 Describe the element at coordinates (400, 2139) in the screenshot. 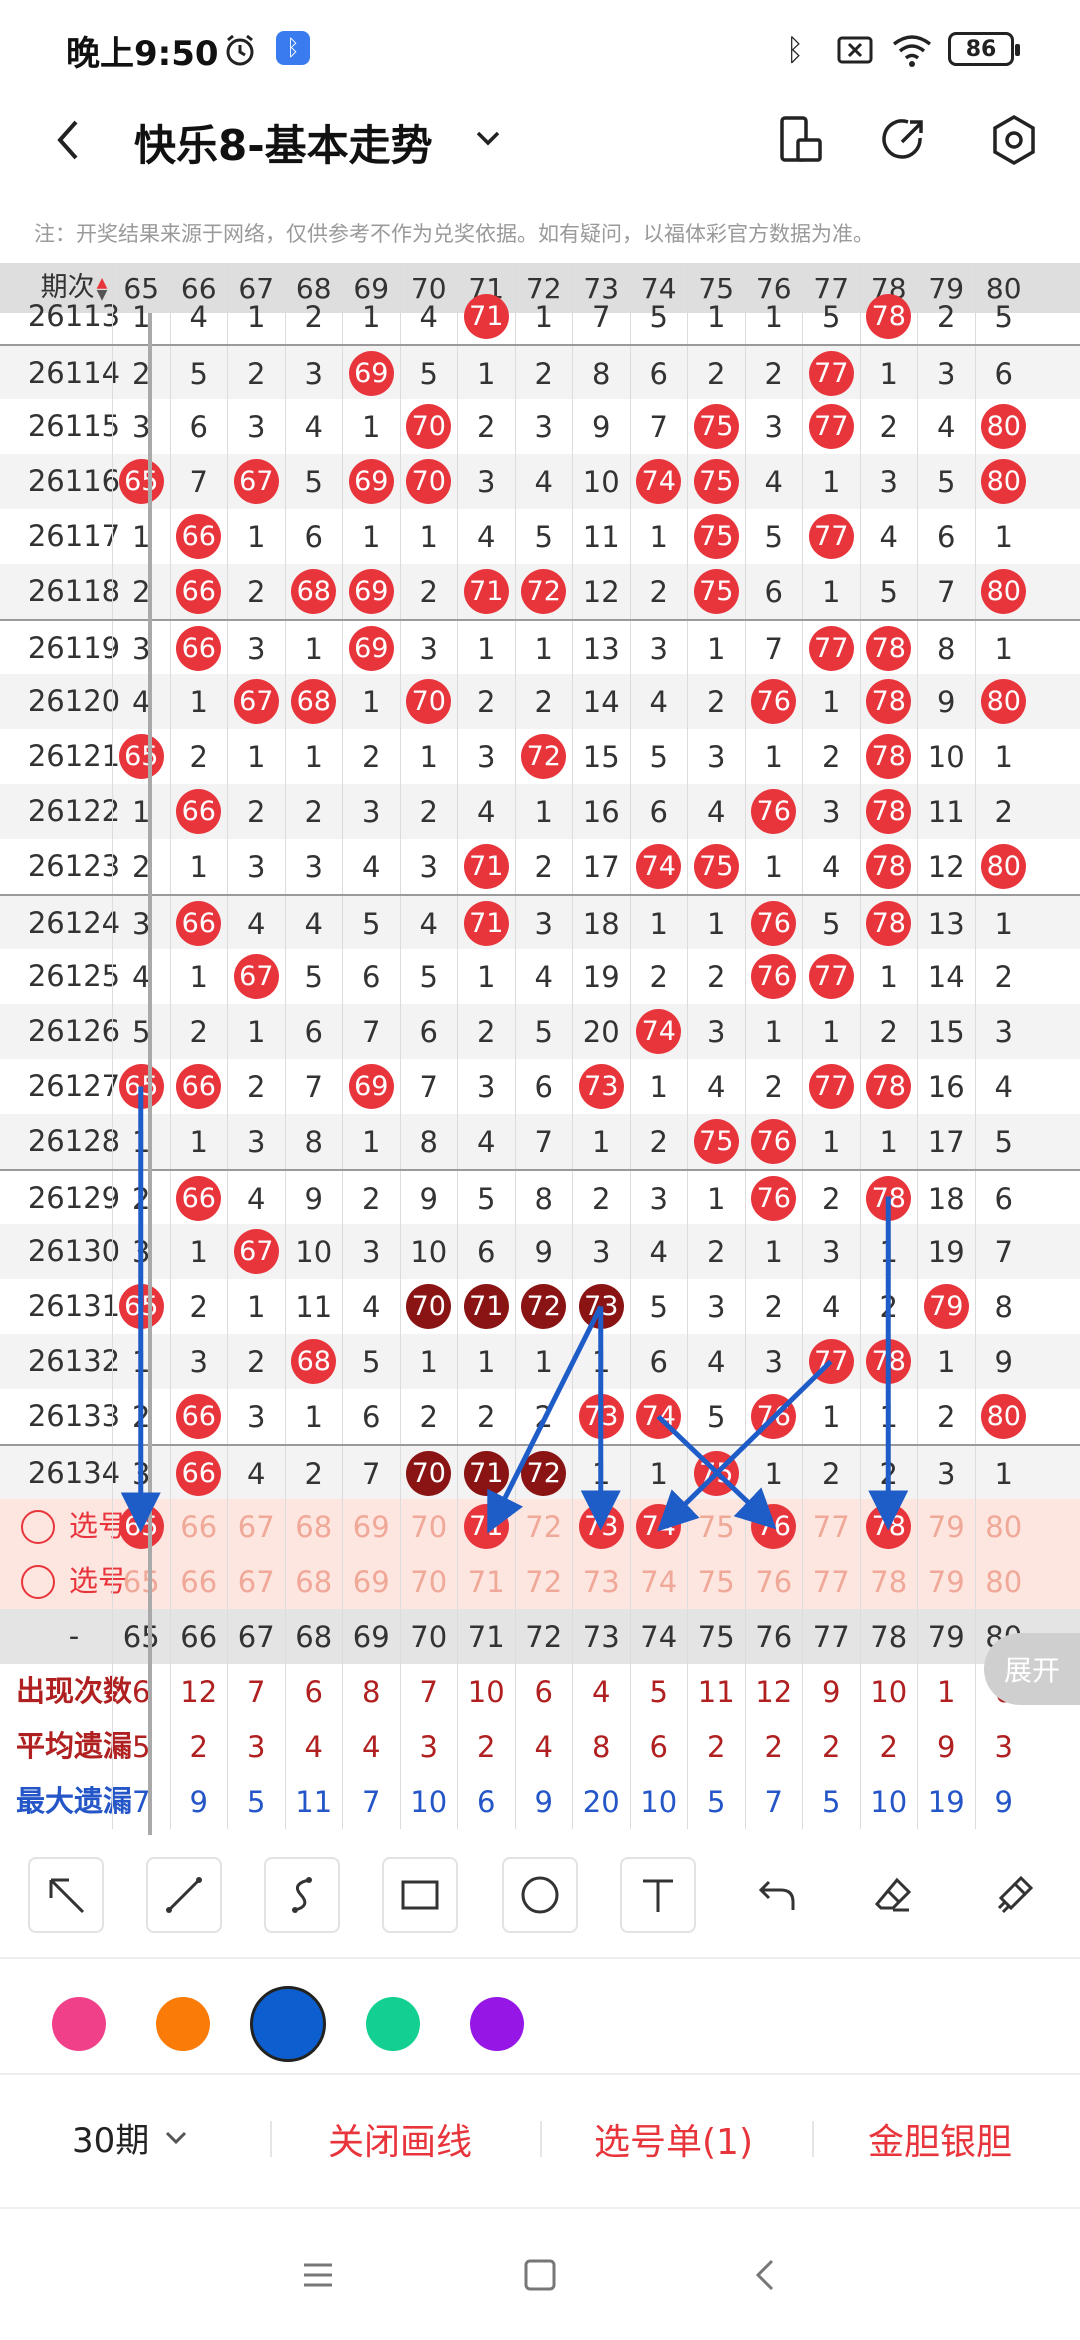

I see `close-drawing-button: 关闭画线` at that location.